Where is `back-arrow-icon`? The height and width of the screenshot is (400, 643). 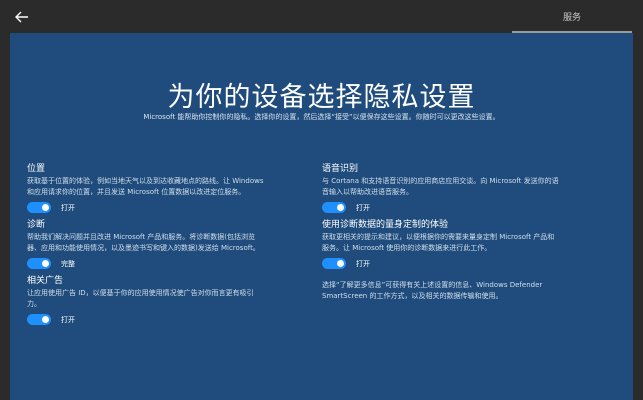 back-arrow-icon is located at coordinates (21, 17).